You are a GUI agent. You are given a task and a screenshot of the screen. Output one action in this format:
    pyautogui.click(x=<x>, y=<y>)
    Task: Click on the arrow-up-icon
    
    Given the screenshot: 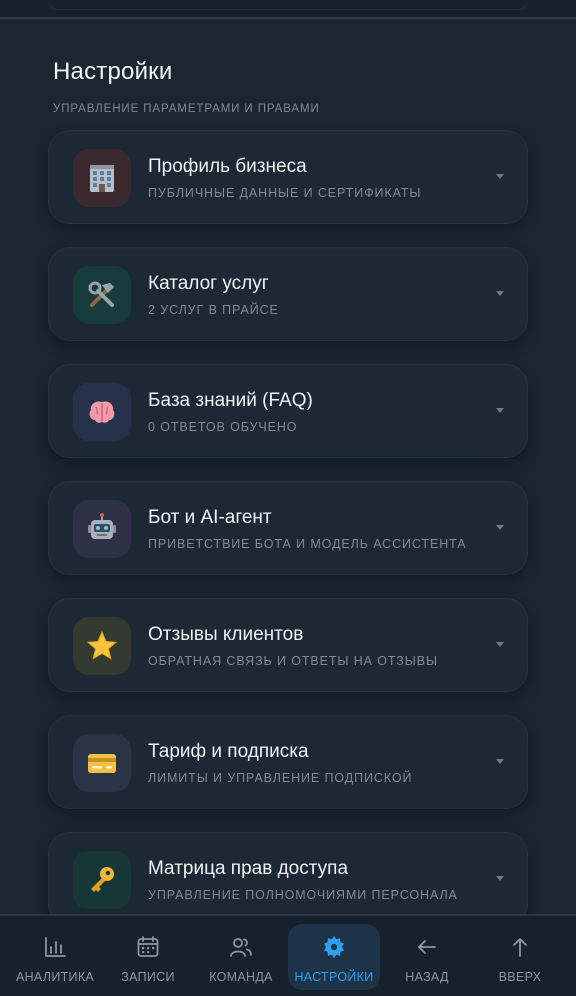 What is the action you would take?
    pyautogui.click(x=520, y=947)
    